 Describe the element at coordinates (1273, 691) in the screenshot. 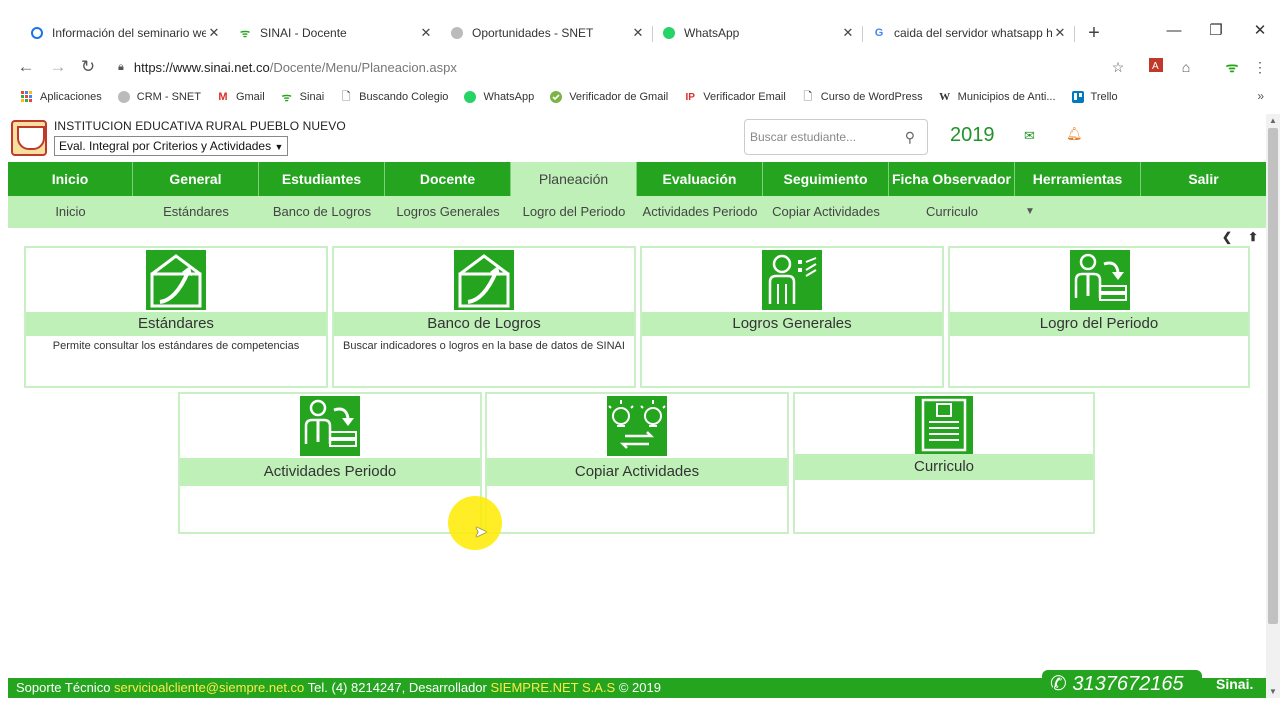

I see `scroll-down-icon: ▼` at that location.